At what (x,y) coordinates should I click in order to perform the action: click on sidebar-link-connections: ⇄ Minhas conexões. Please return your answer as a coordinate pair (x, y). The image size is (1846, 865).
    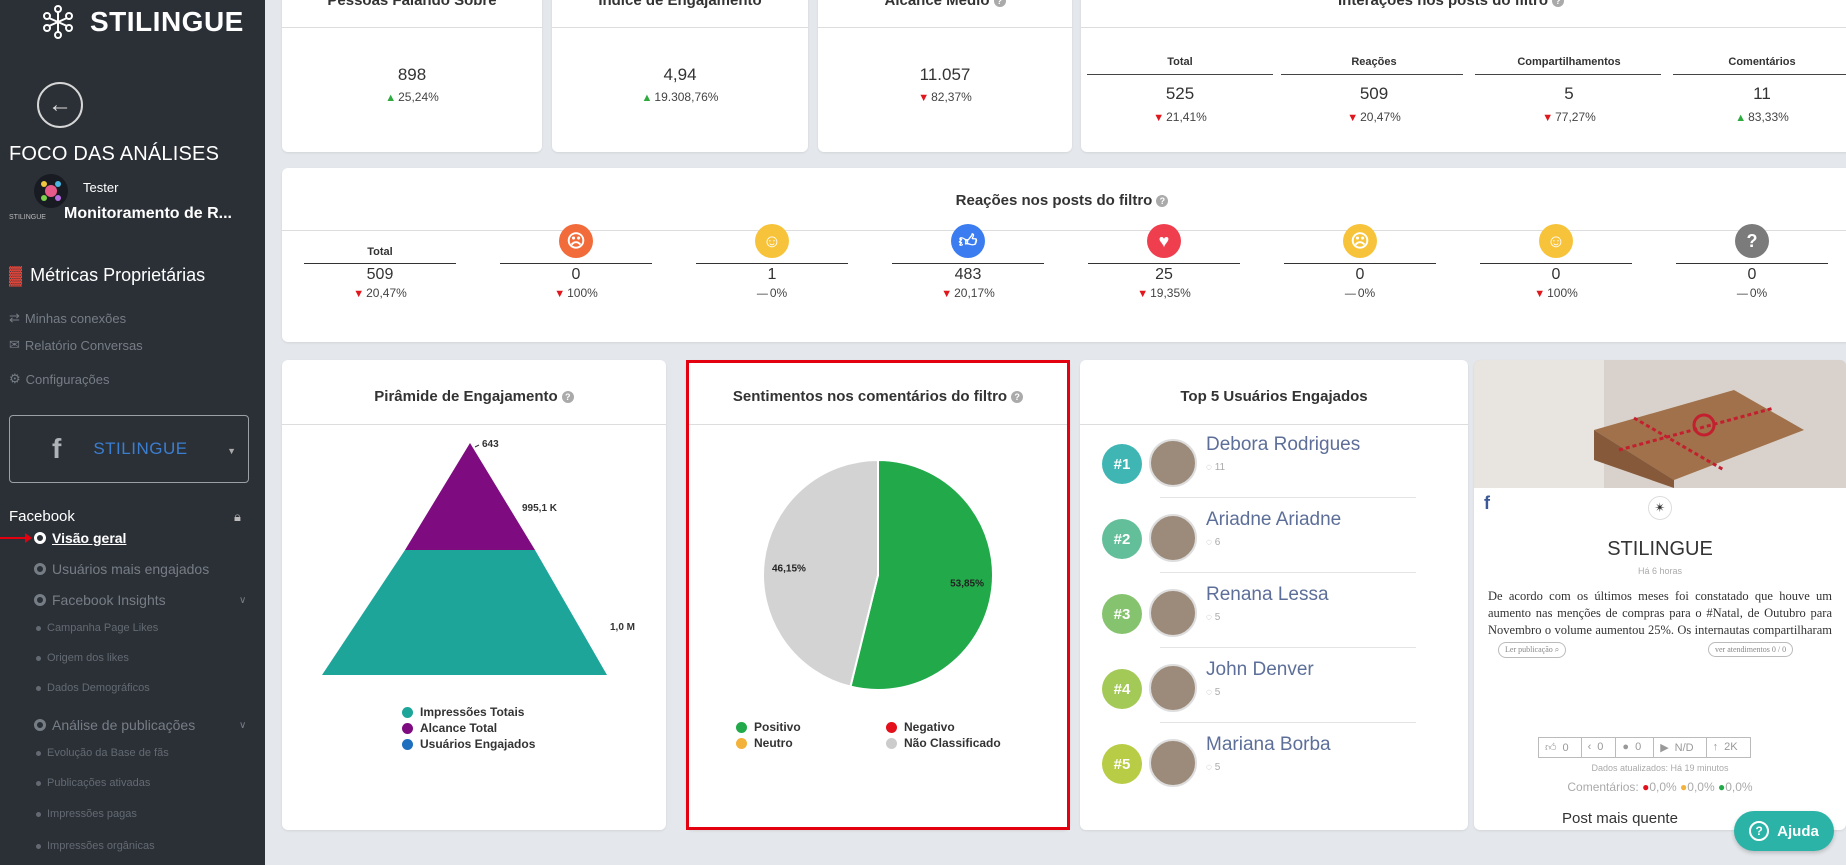
    Looking at the image, I should click on (67, 318).